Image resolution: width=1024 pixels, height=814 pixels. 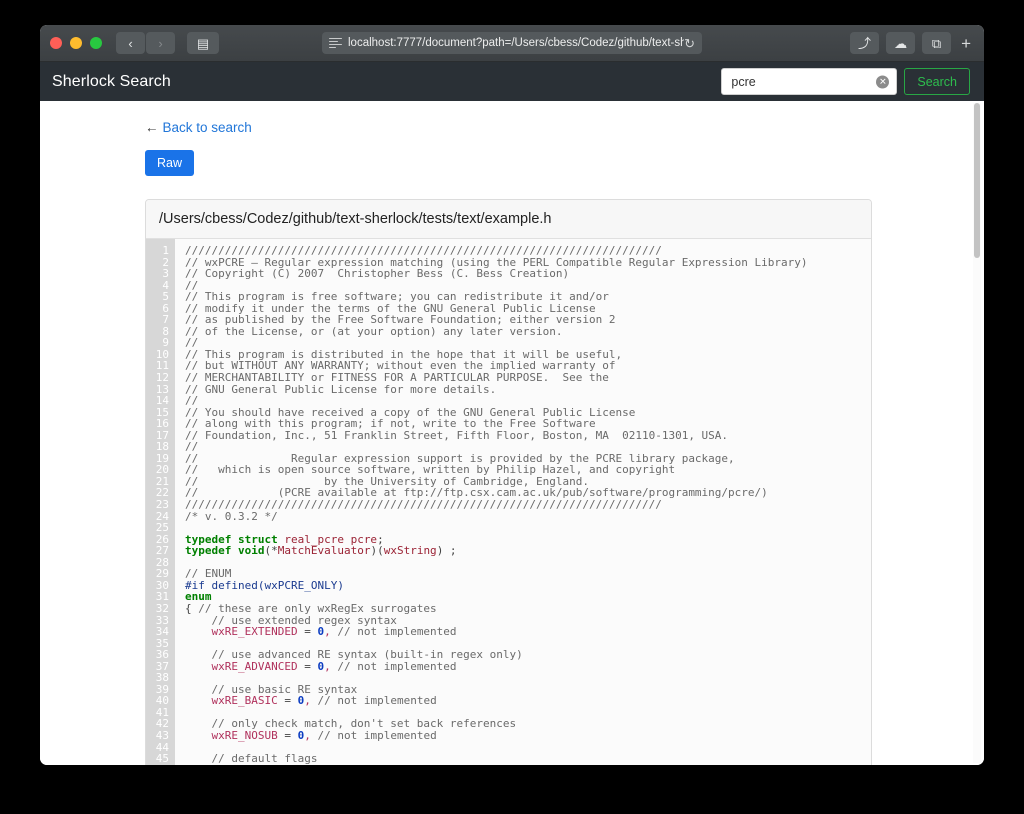 I want to click on line-number: 1, so click(x=165, y=250).